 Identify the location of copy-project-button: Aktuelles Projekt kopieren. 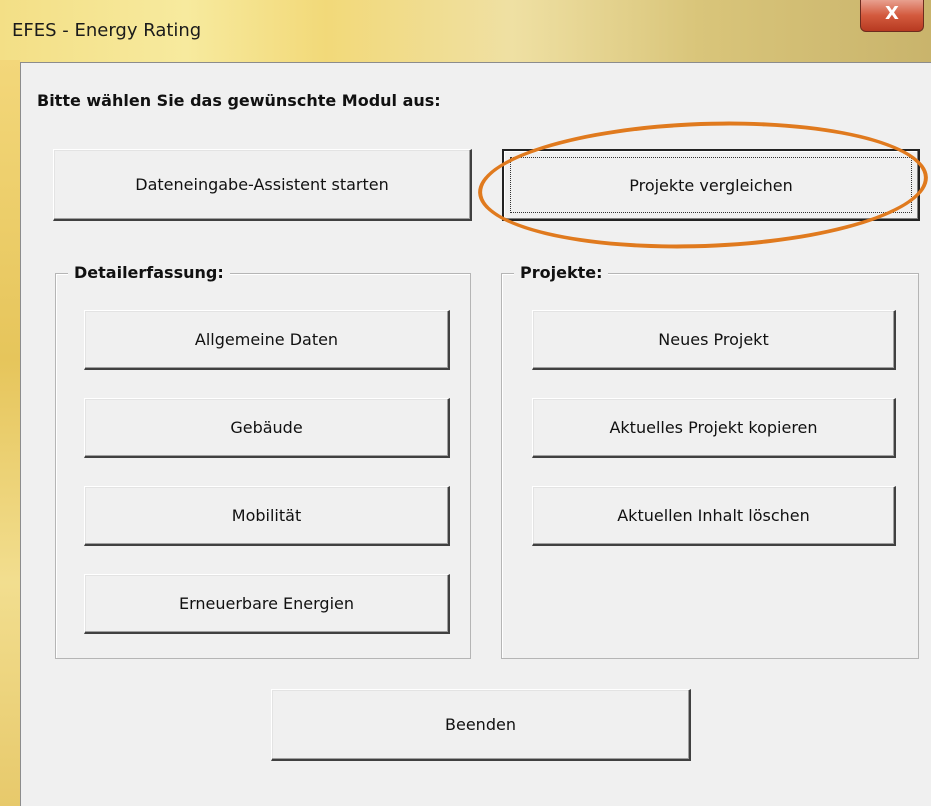
(714, 428).